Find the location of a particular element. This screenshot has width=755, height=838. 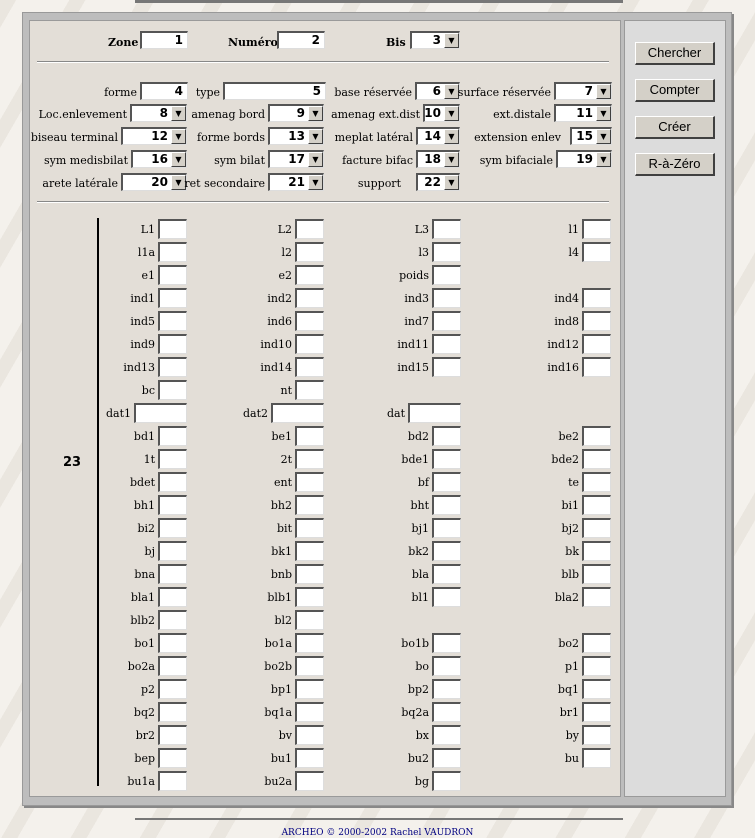

attr-select: 19 ▼ is located at coordinates (584, 159).